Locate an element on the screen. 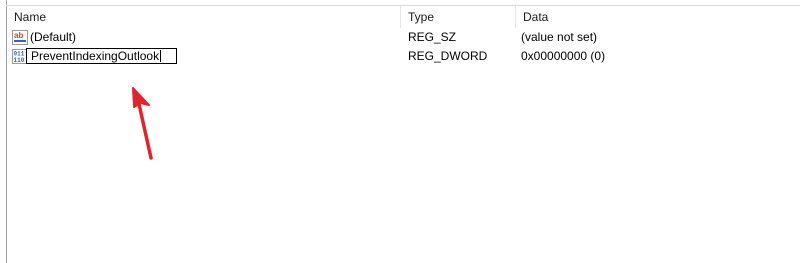  red-arrow-pointer-icon is located at coordinates (142, 123).